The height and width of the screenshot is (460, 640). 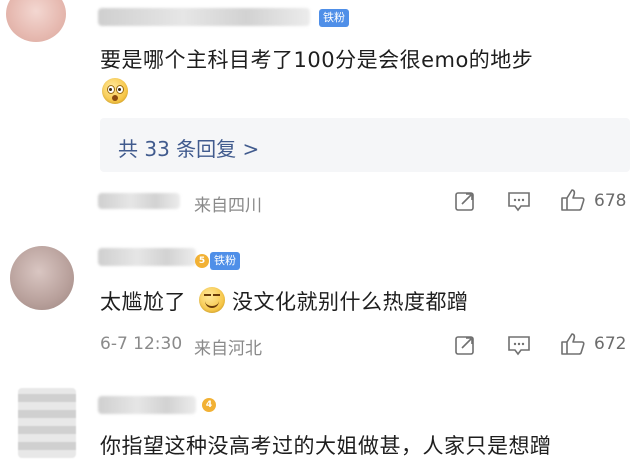 I want to click on timestamp: 6-7 12:30, so click(x=141, y=344).